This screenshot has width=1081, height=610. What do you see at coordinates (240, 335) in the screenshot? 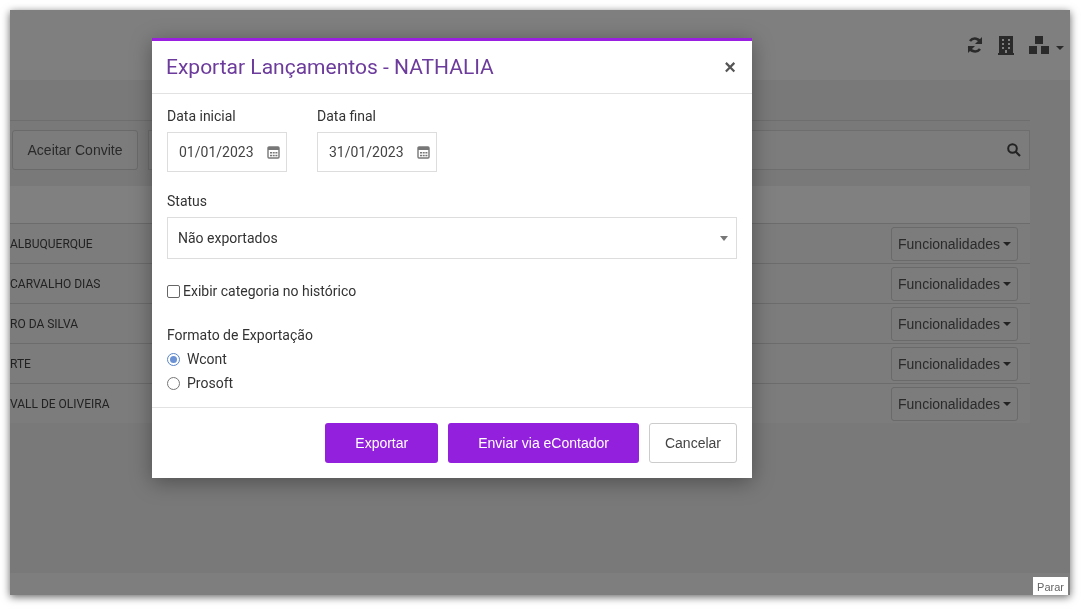
I see `field-label: Formato de Exportação` at bounding box center [240, 335].